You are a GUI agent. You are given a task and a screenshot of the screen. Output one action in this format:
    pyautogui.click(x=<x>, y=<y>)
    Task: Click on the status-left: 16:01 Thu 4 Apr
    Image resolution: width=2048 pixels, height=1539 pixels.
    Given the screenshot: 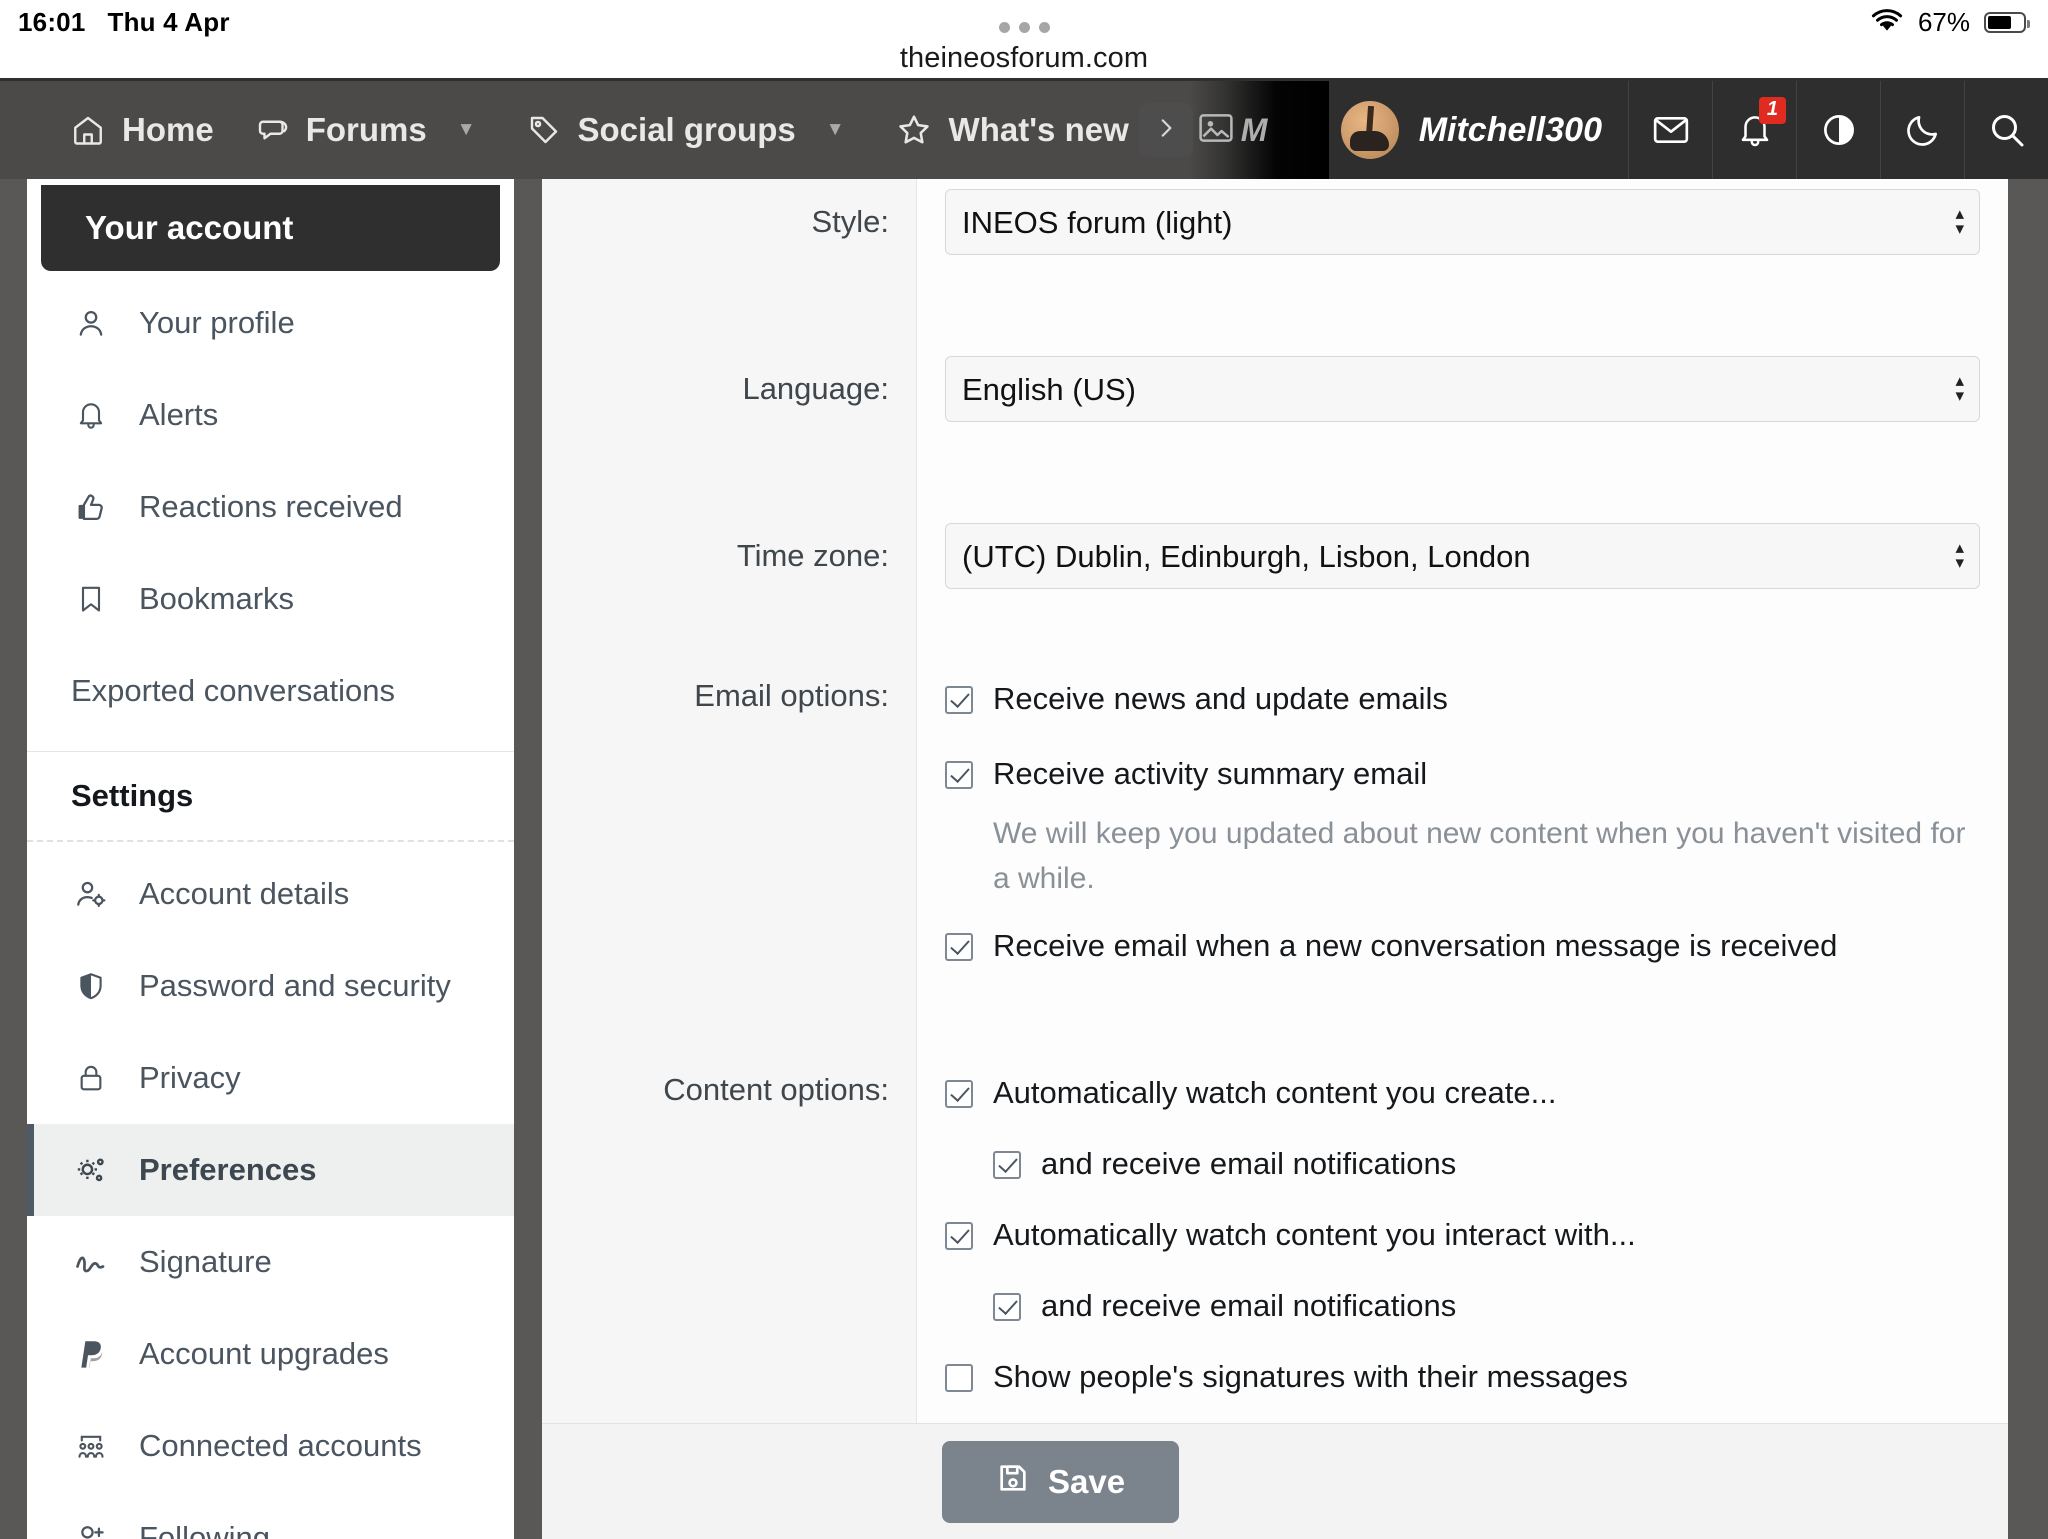 What is the action you would take?
    pyautogui.click(x=124, y=22)
    